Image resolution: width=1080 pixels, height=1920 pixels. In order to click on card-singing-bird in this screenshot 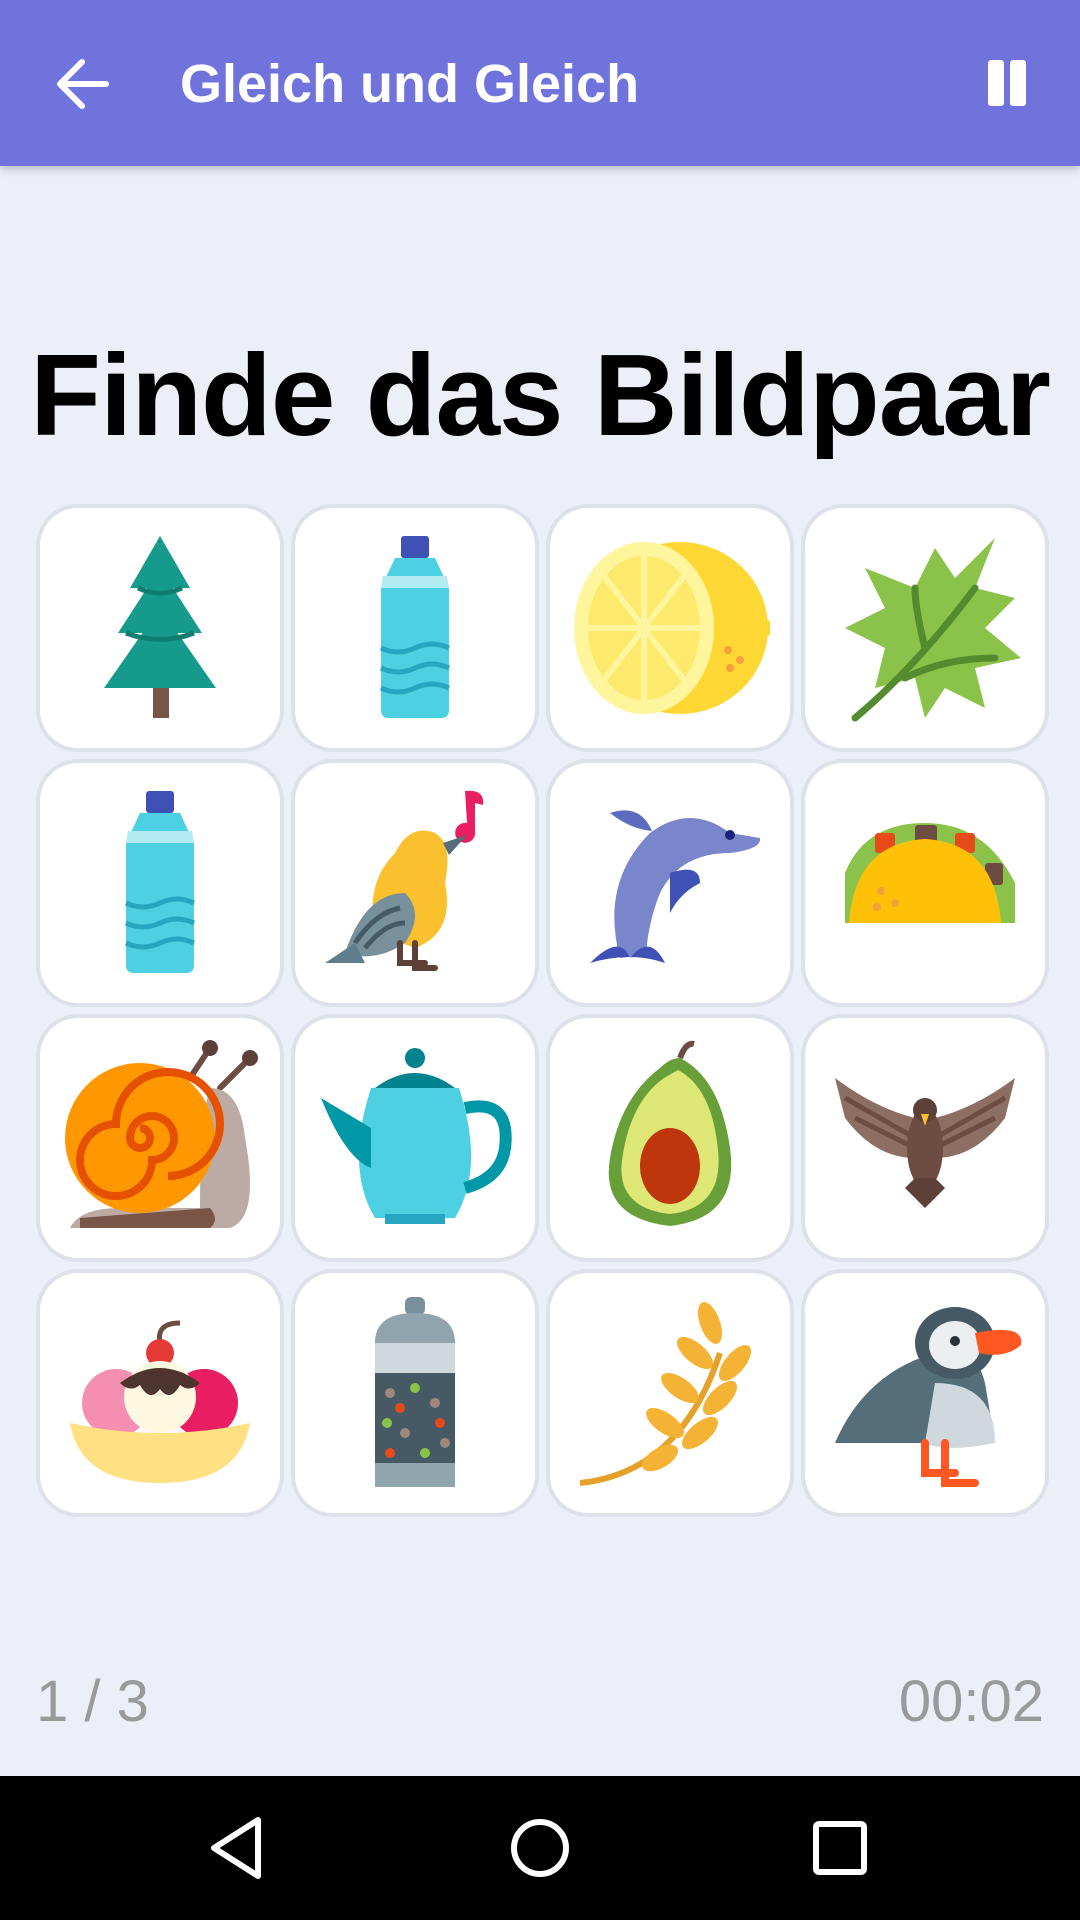, I will do `click(415, 883)`.